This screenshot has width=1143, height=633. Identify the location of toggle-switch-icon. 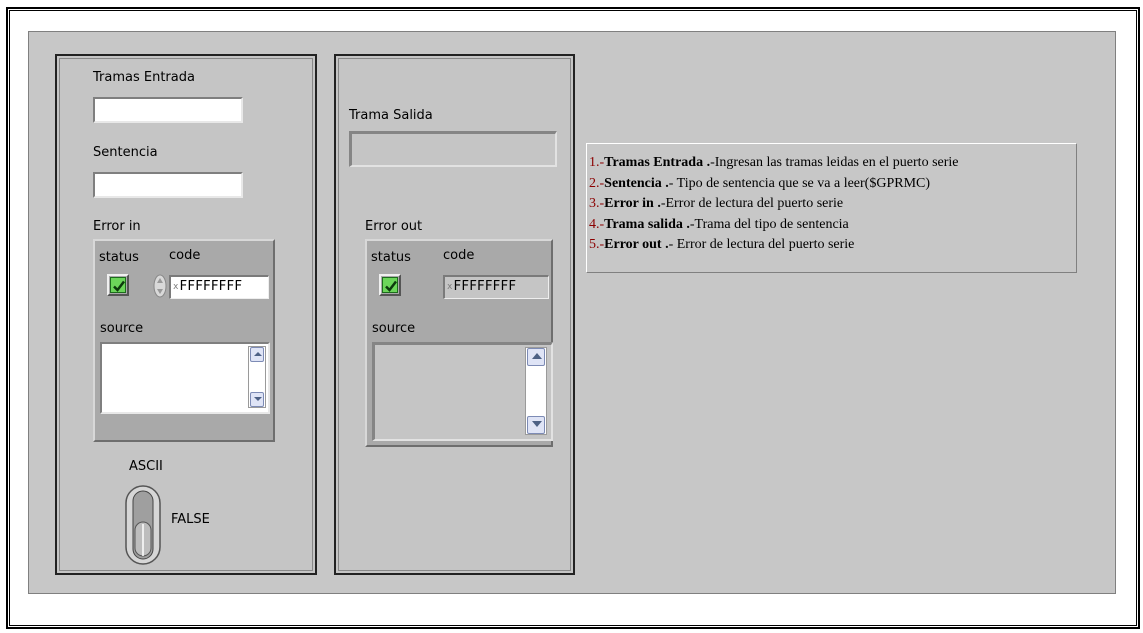
(143, 525).